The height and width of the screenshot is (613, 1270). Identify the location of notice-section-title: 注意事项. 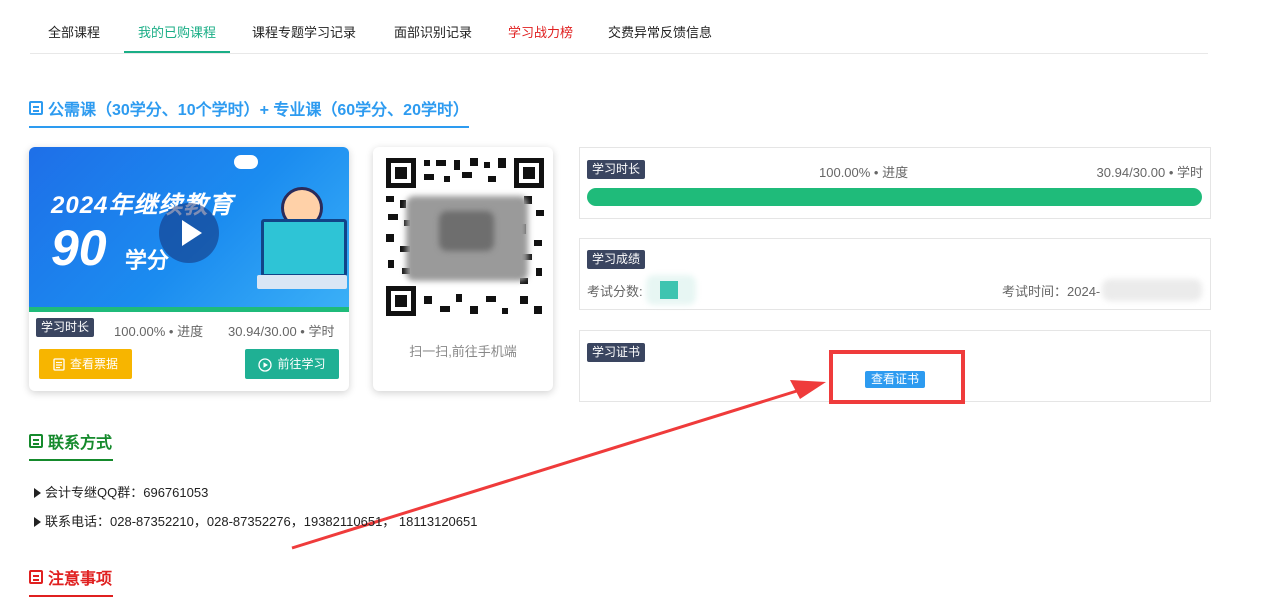
(71, 581).